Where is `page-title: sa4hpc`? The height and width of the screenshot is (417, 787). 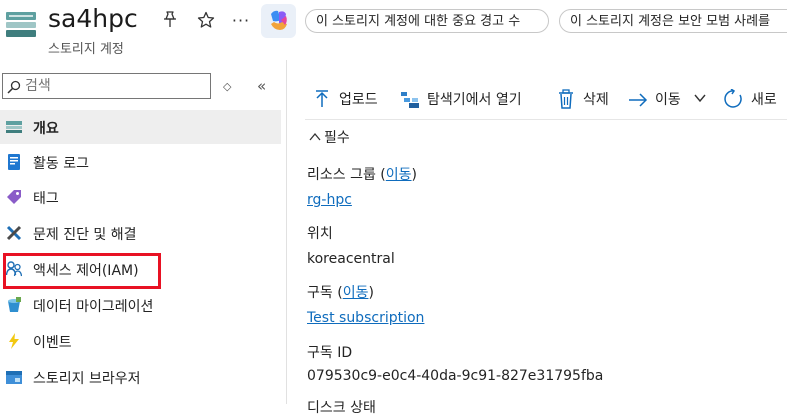
page-title: sa4hpc is located at coordinates (93, 18).